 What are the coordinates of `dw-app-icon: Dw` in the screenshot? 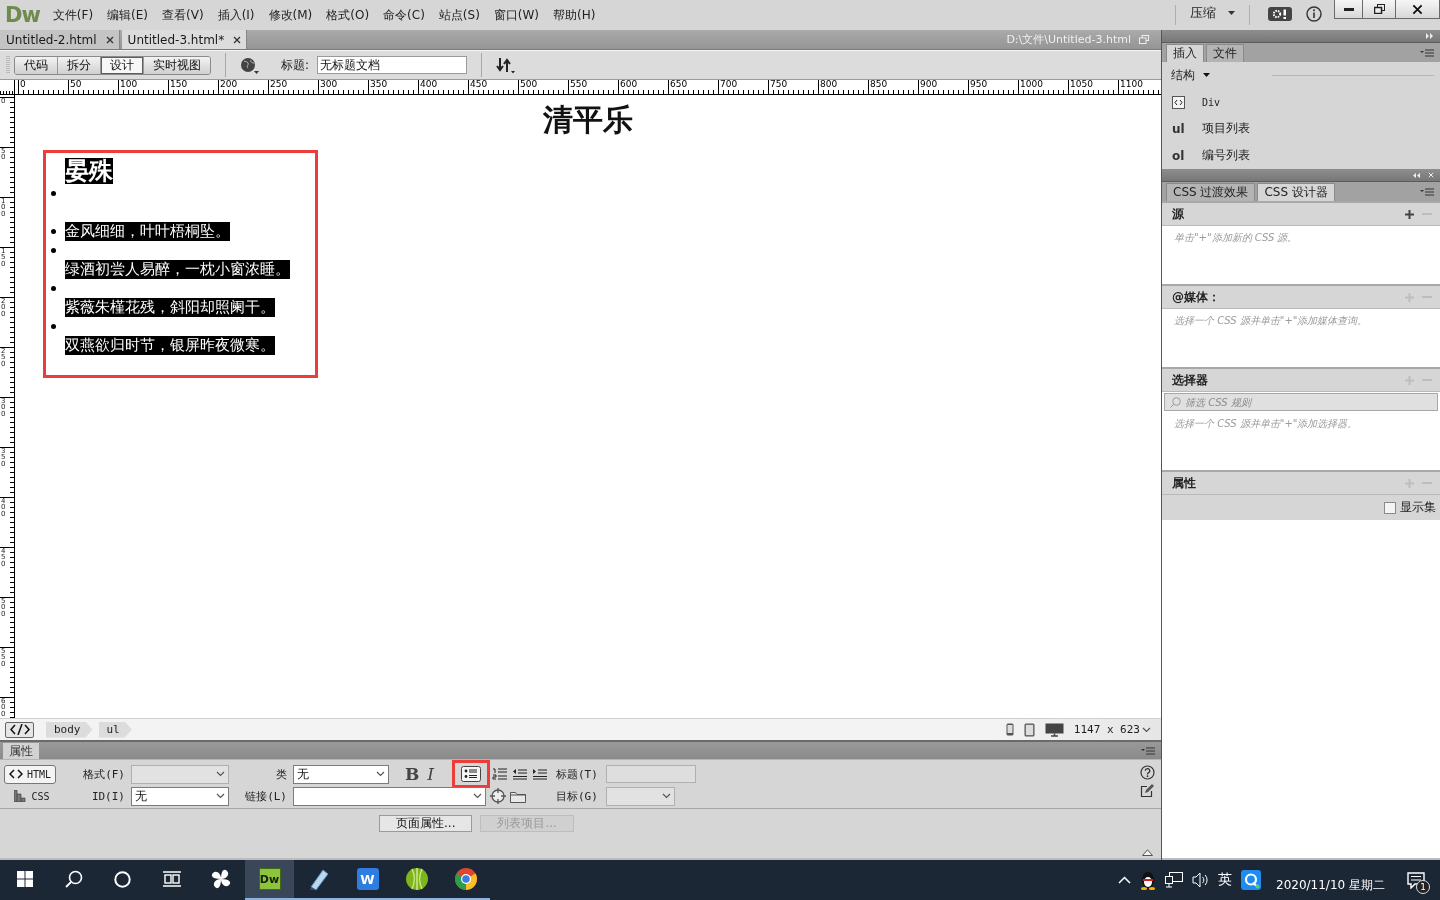 It's located at (269, 879).